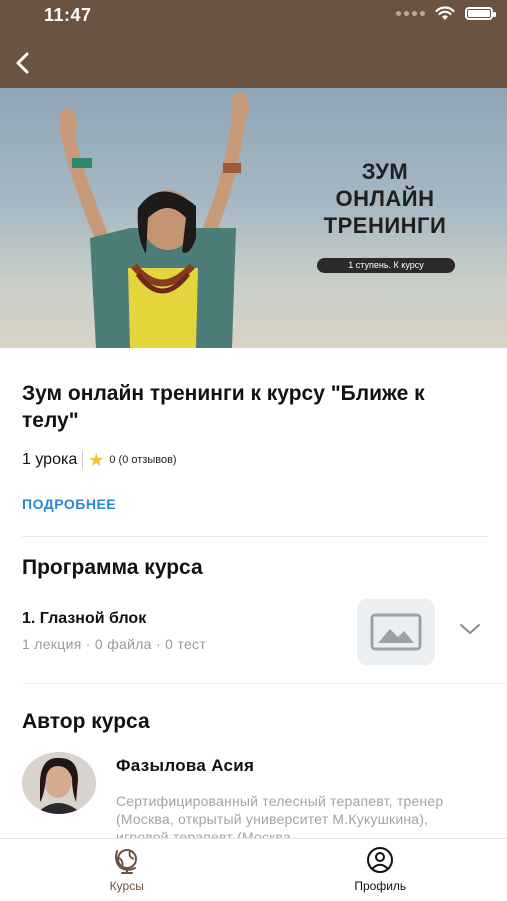 The image size is (507, 901). What do you see at coordinates (86, 722) in the screenshot?
I see `author-section-title: Автор курса` at bounding box center [86, 722].